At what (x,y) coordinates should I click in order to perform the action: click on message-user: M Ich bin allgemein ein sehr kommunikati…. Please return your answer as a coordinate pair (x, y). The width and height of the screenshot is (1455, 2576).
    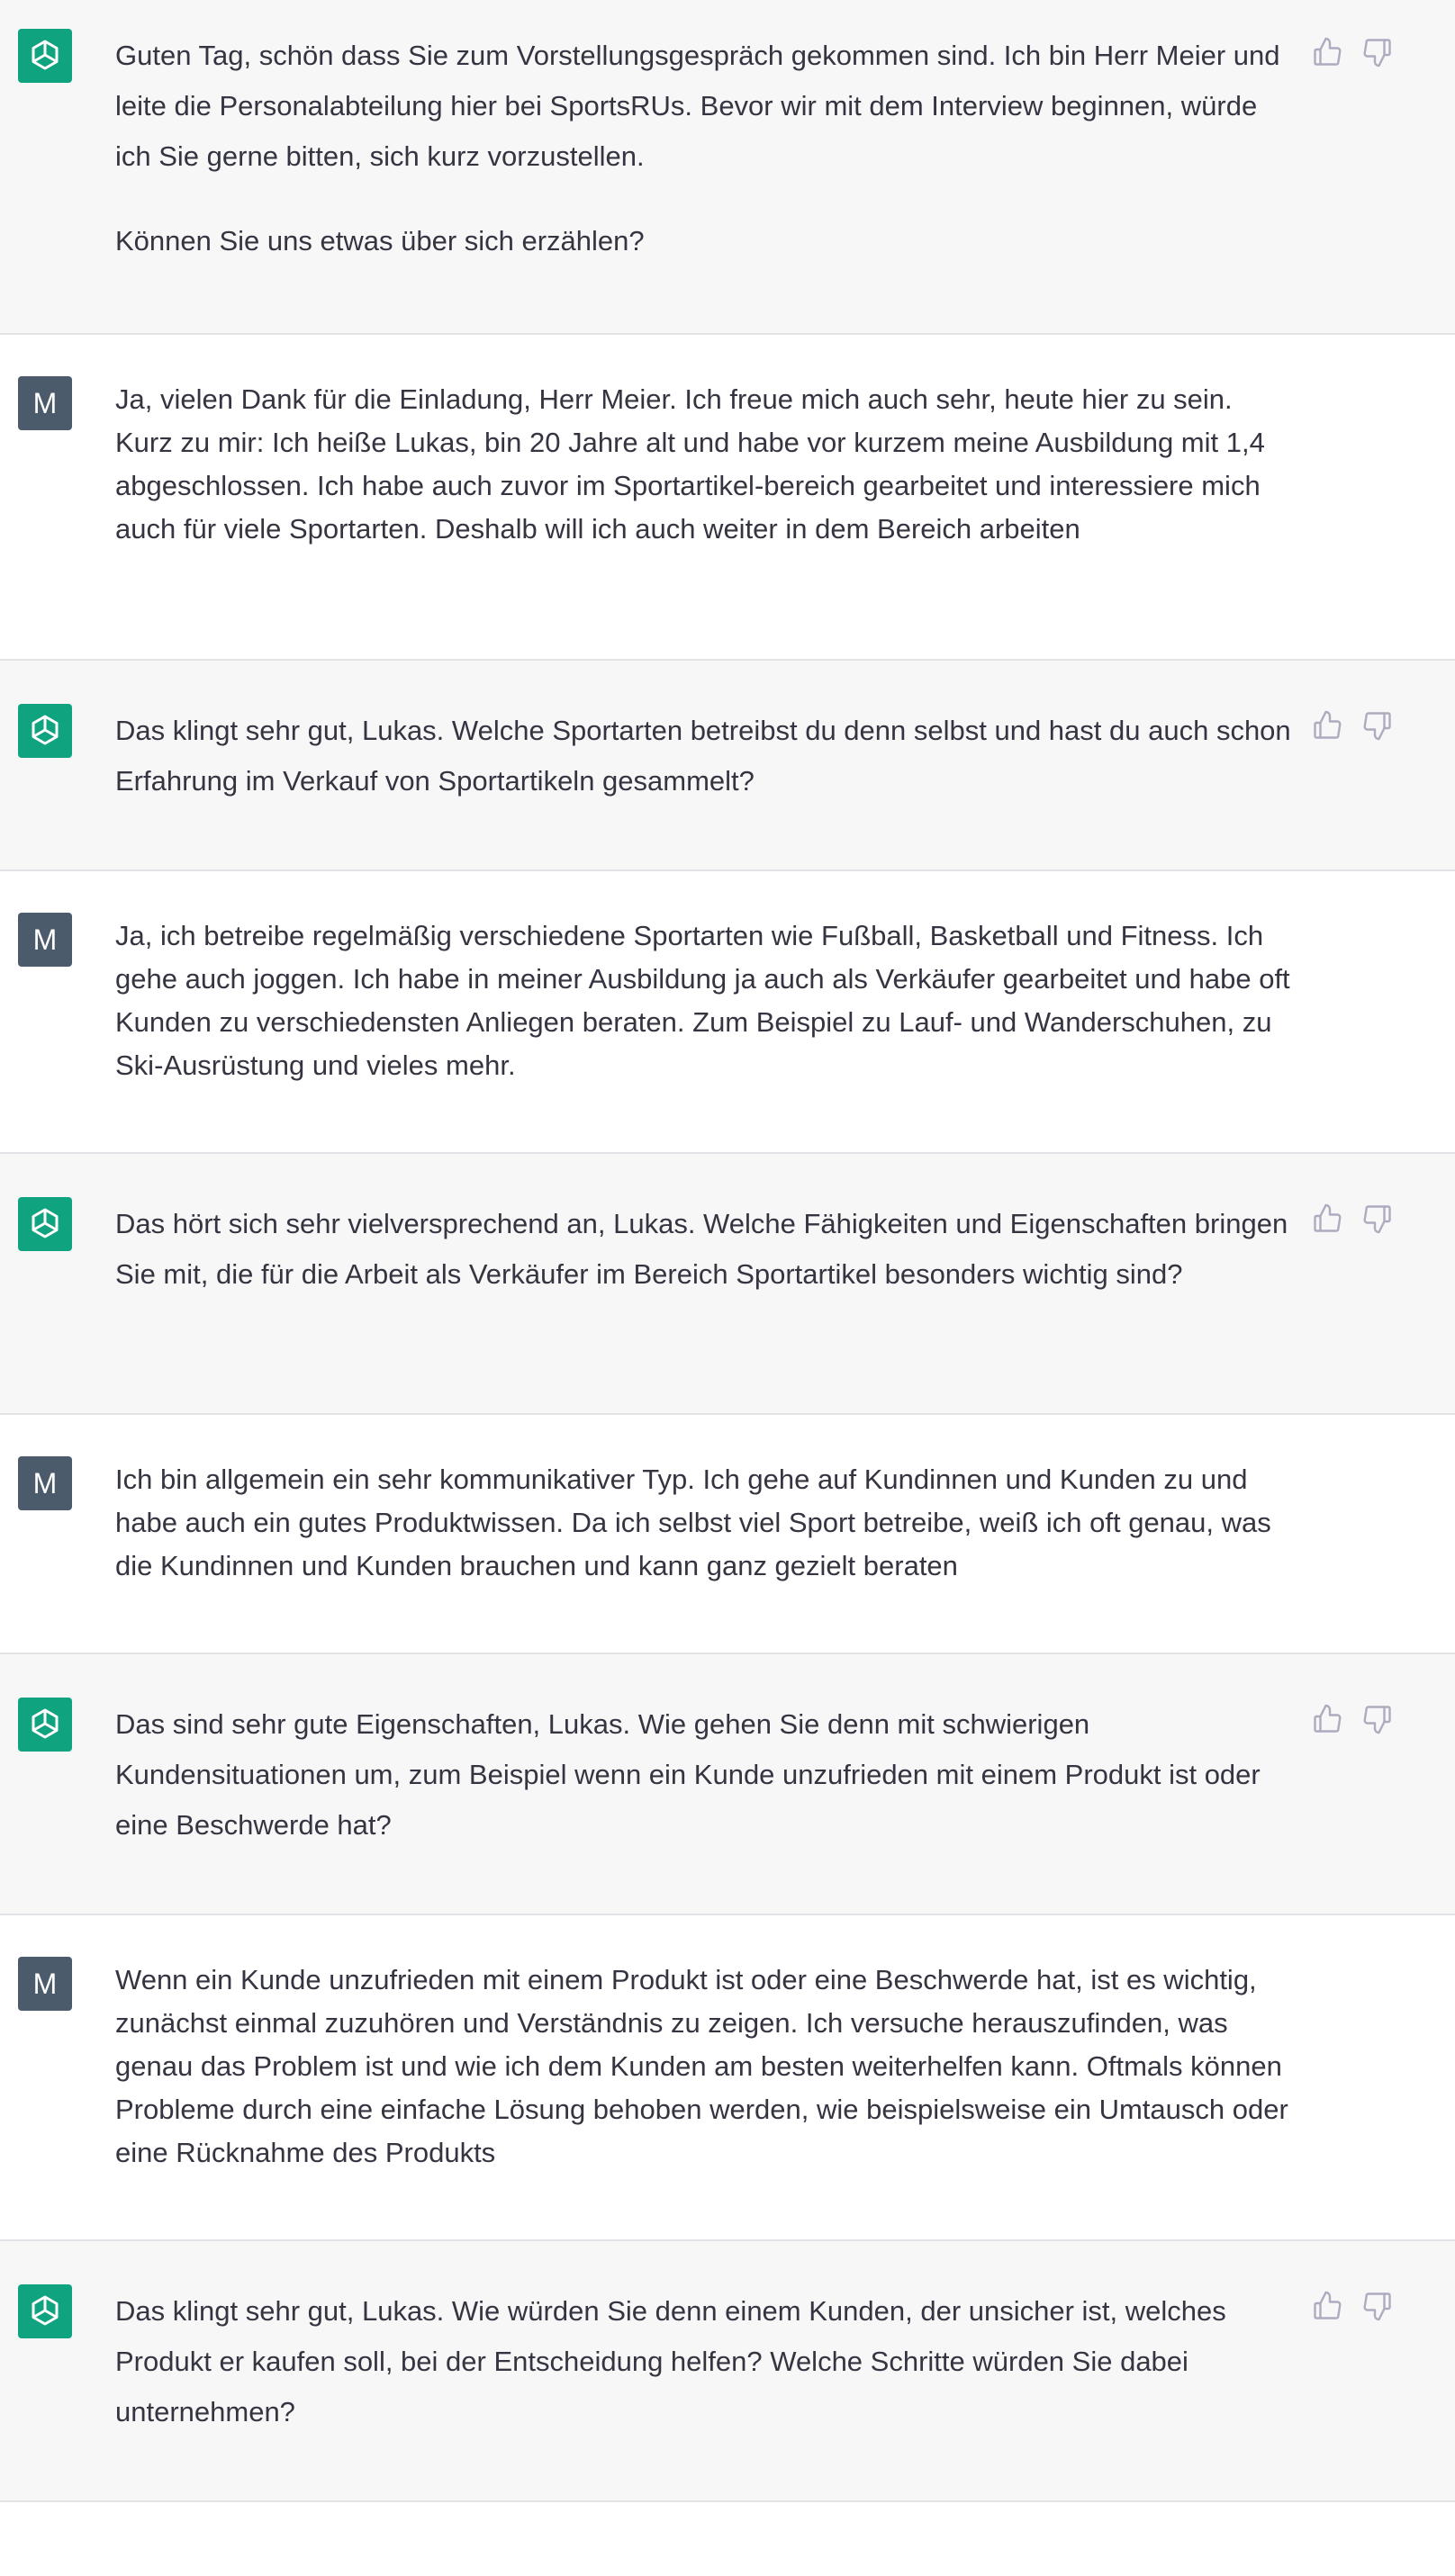
    Looking at the image, I should click on (727, 1534).